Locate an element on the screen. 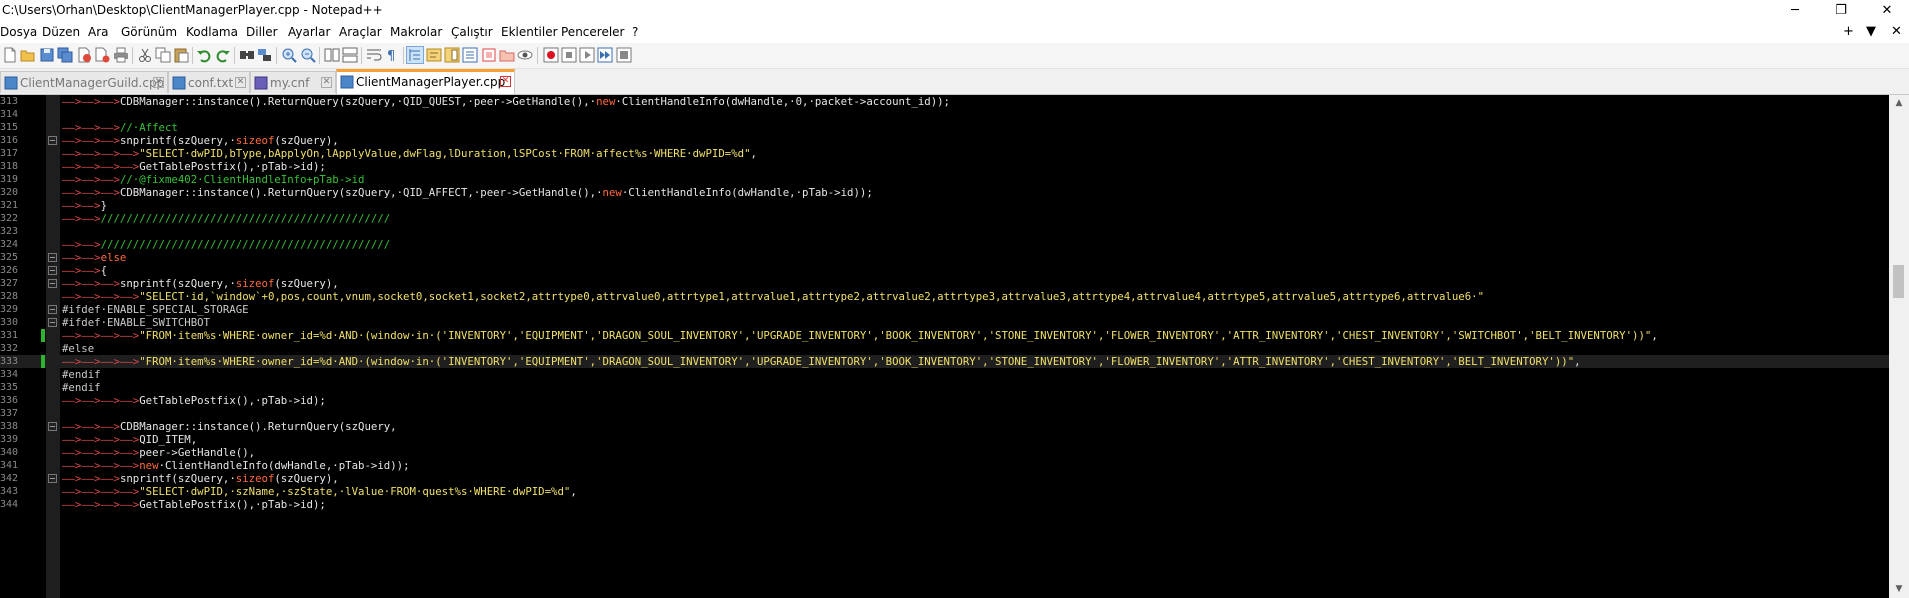  menu-tools: Araçlar is located at coordinates (360, 32).